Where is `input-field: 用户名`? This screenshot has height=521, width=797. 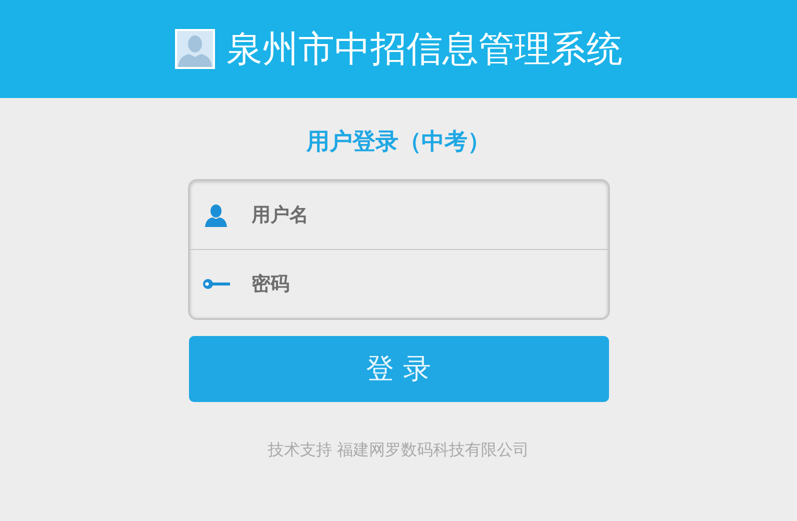 input-field: 用户名 is located at coordinates (417, 215).